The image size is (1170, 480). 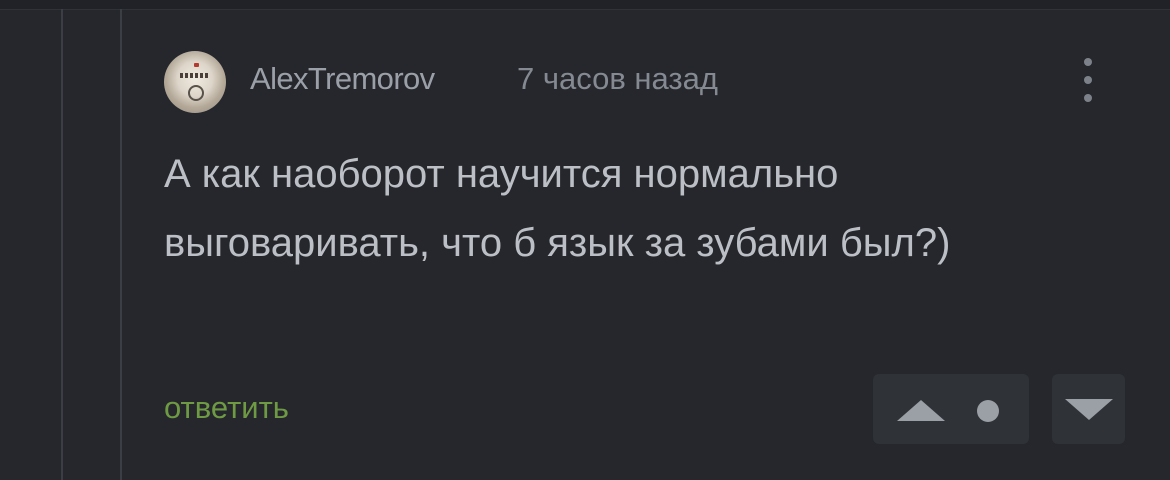 I want to click on triangle-down-icon, so click(x=1089, y=409).